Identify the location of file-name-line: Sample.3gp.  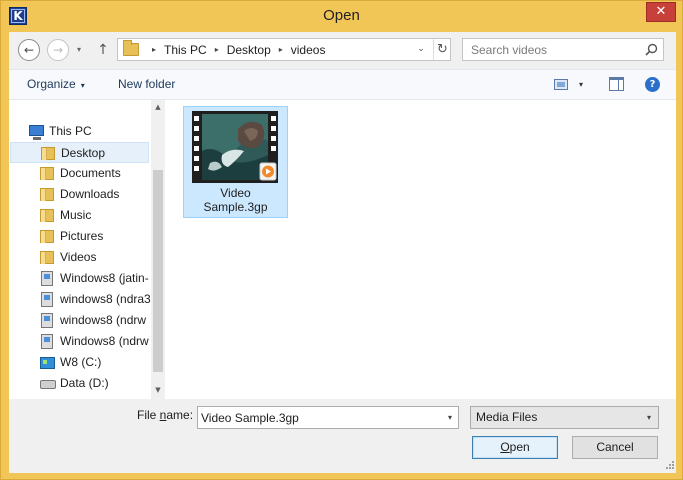
(235, 207).